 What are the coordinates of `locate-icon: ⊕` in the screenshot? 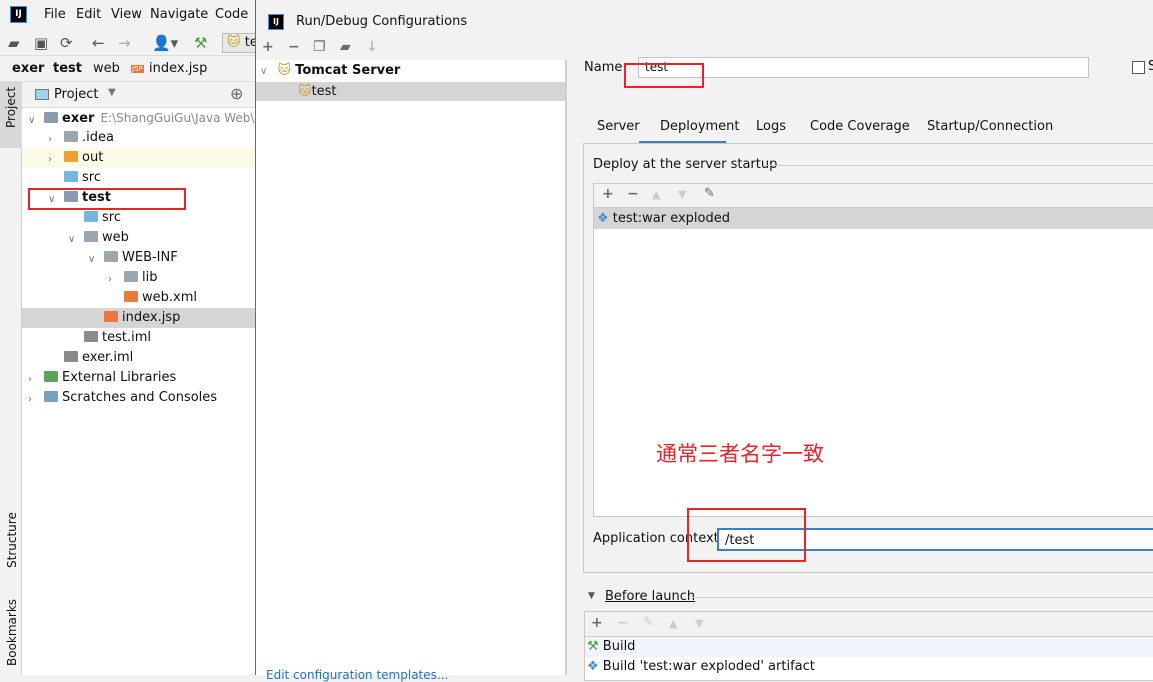 It's located at (236, 93).